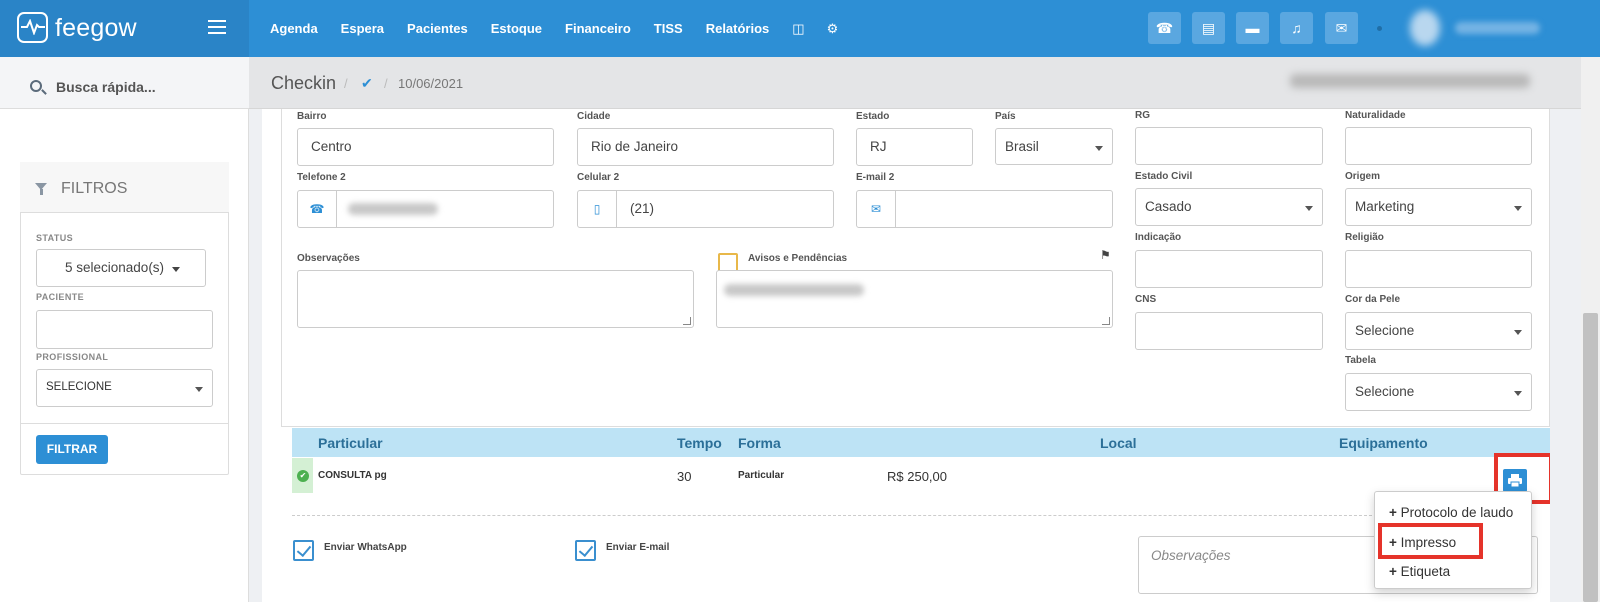 This screenshot has height=602, width=1600. What do you see at coordinates (1229, 207) in the screenshot?
I see `estado-civil-select: Casado` at bounding box center [1229, 207].